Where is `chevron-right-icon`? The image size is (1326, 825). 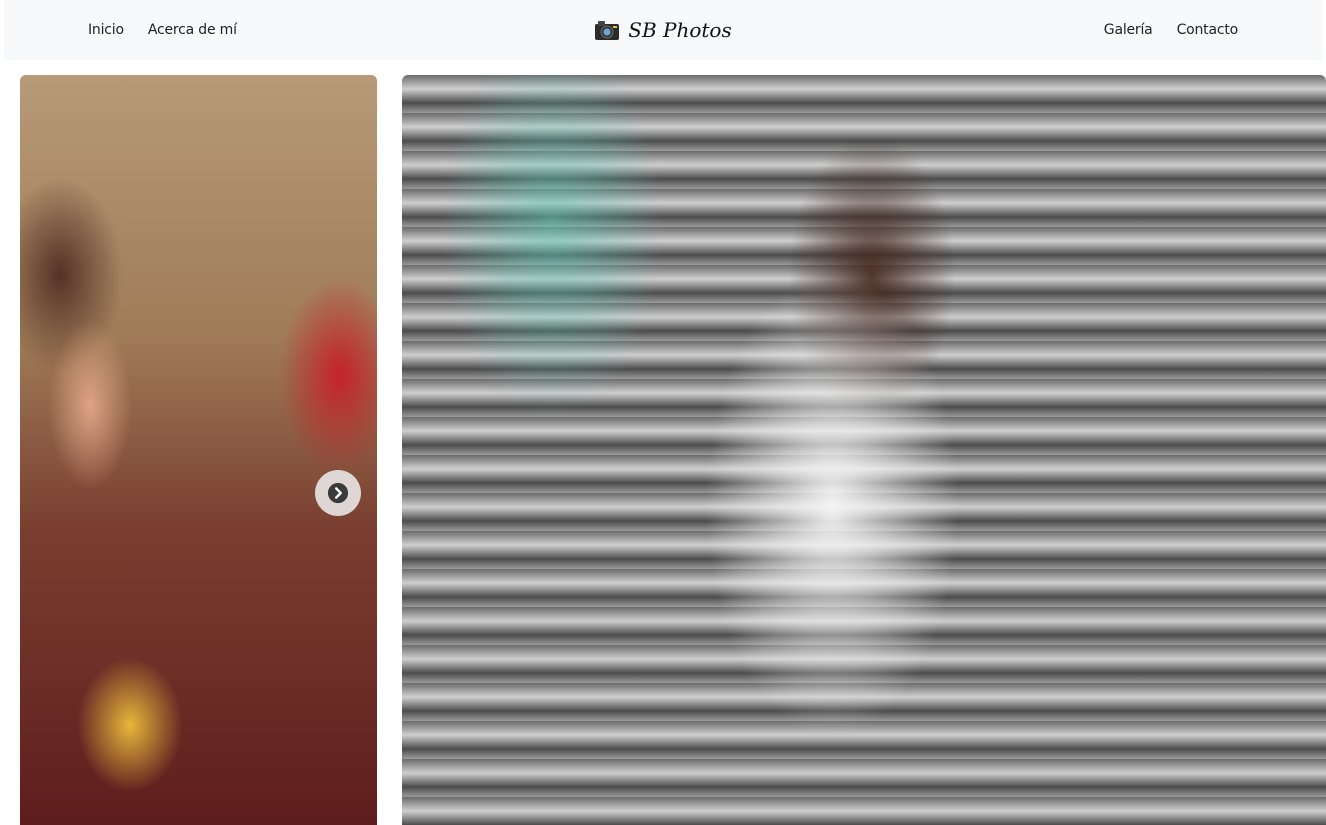
chevron-right-icon is located at coordinates (338, 493).